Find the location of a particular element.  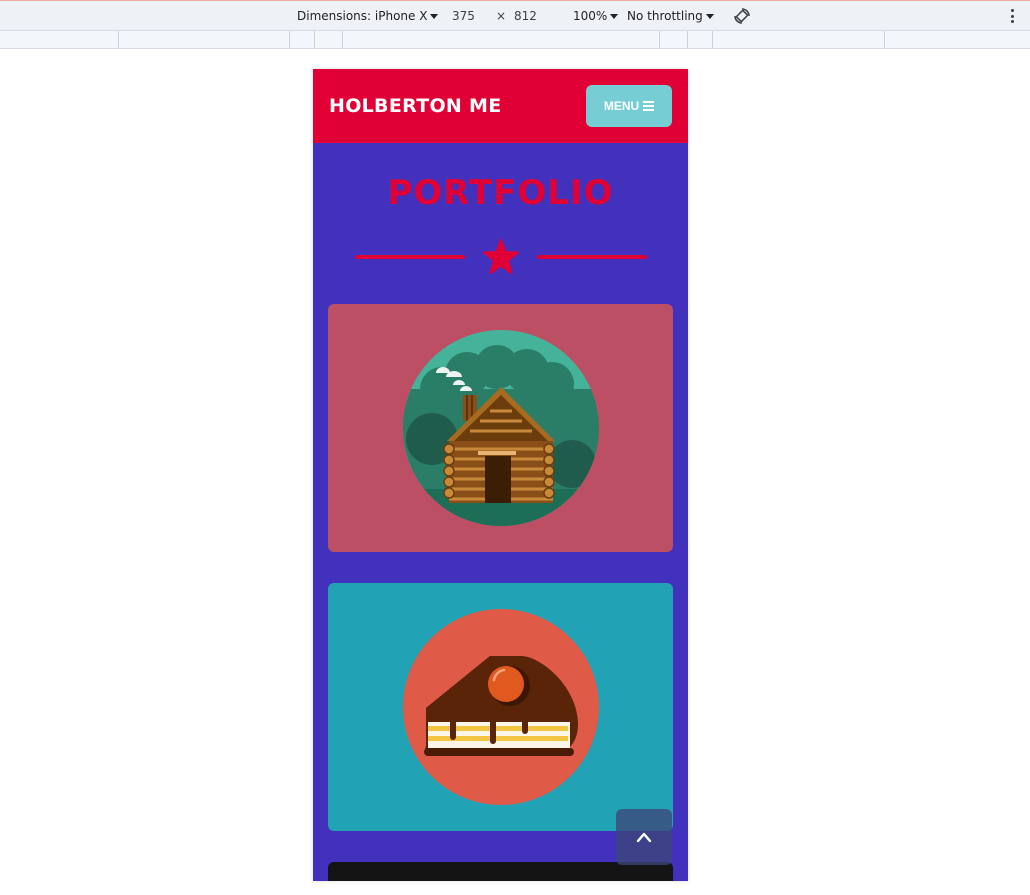

device-select: Dimensions: iPhone X is located at coordinates (368, 16).